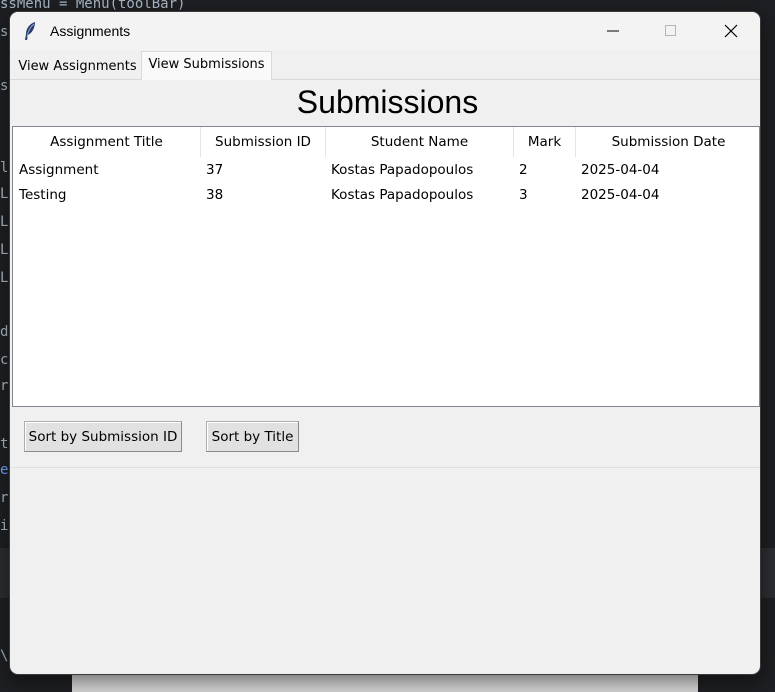 The height and width of the screenshot is (692, 775). Describe the element at coordinates (206, 65) in the screenshot. I see `tab-view-submissions: View Submissions` at that location.